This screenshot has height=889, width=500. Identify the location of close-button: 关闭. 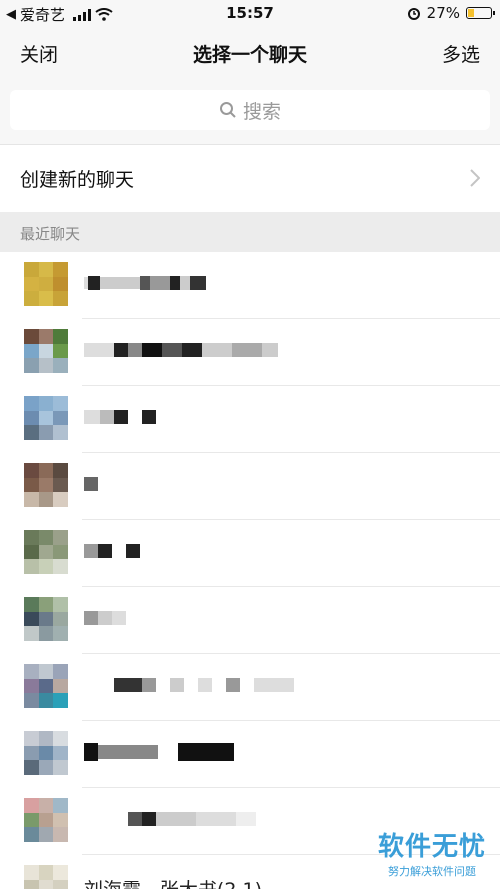
(39, 53).